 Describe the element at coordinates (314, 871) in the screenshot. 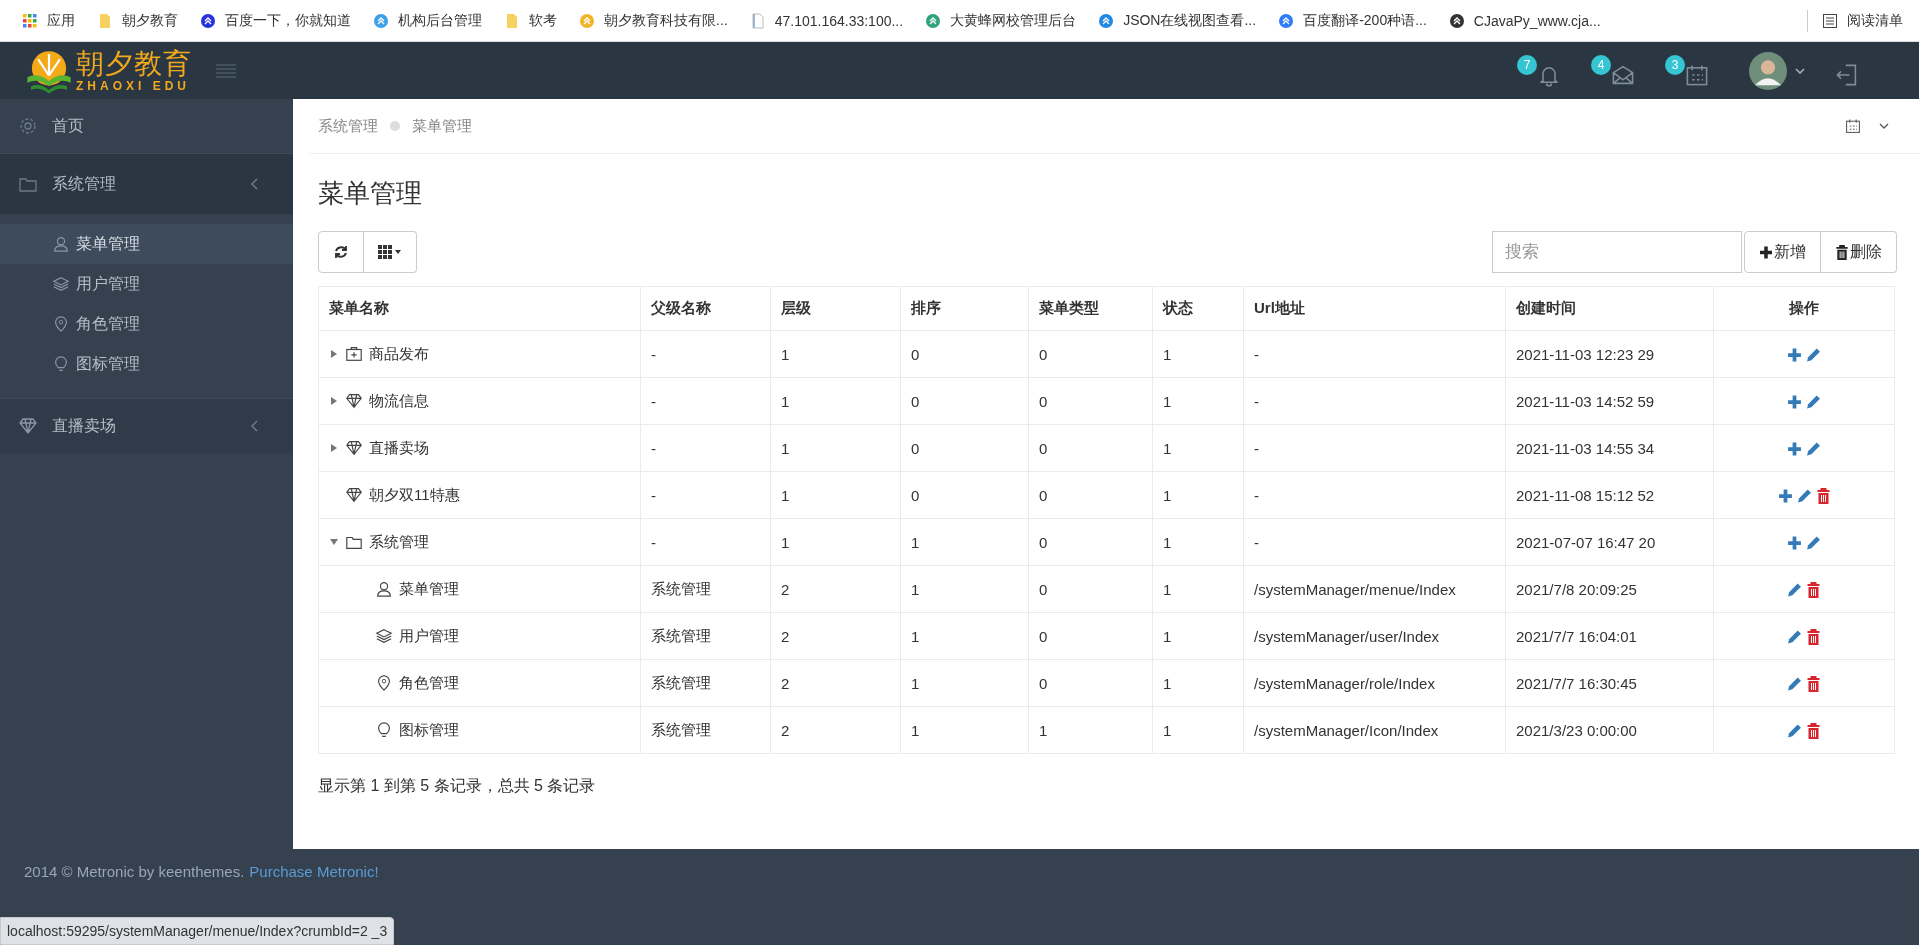

I see `purchase-link: Purchase Metronic!` at that location.